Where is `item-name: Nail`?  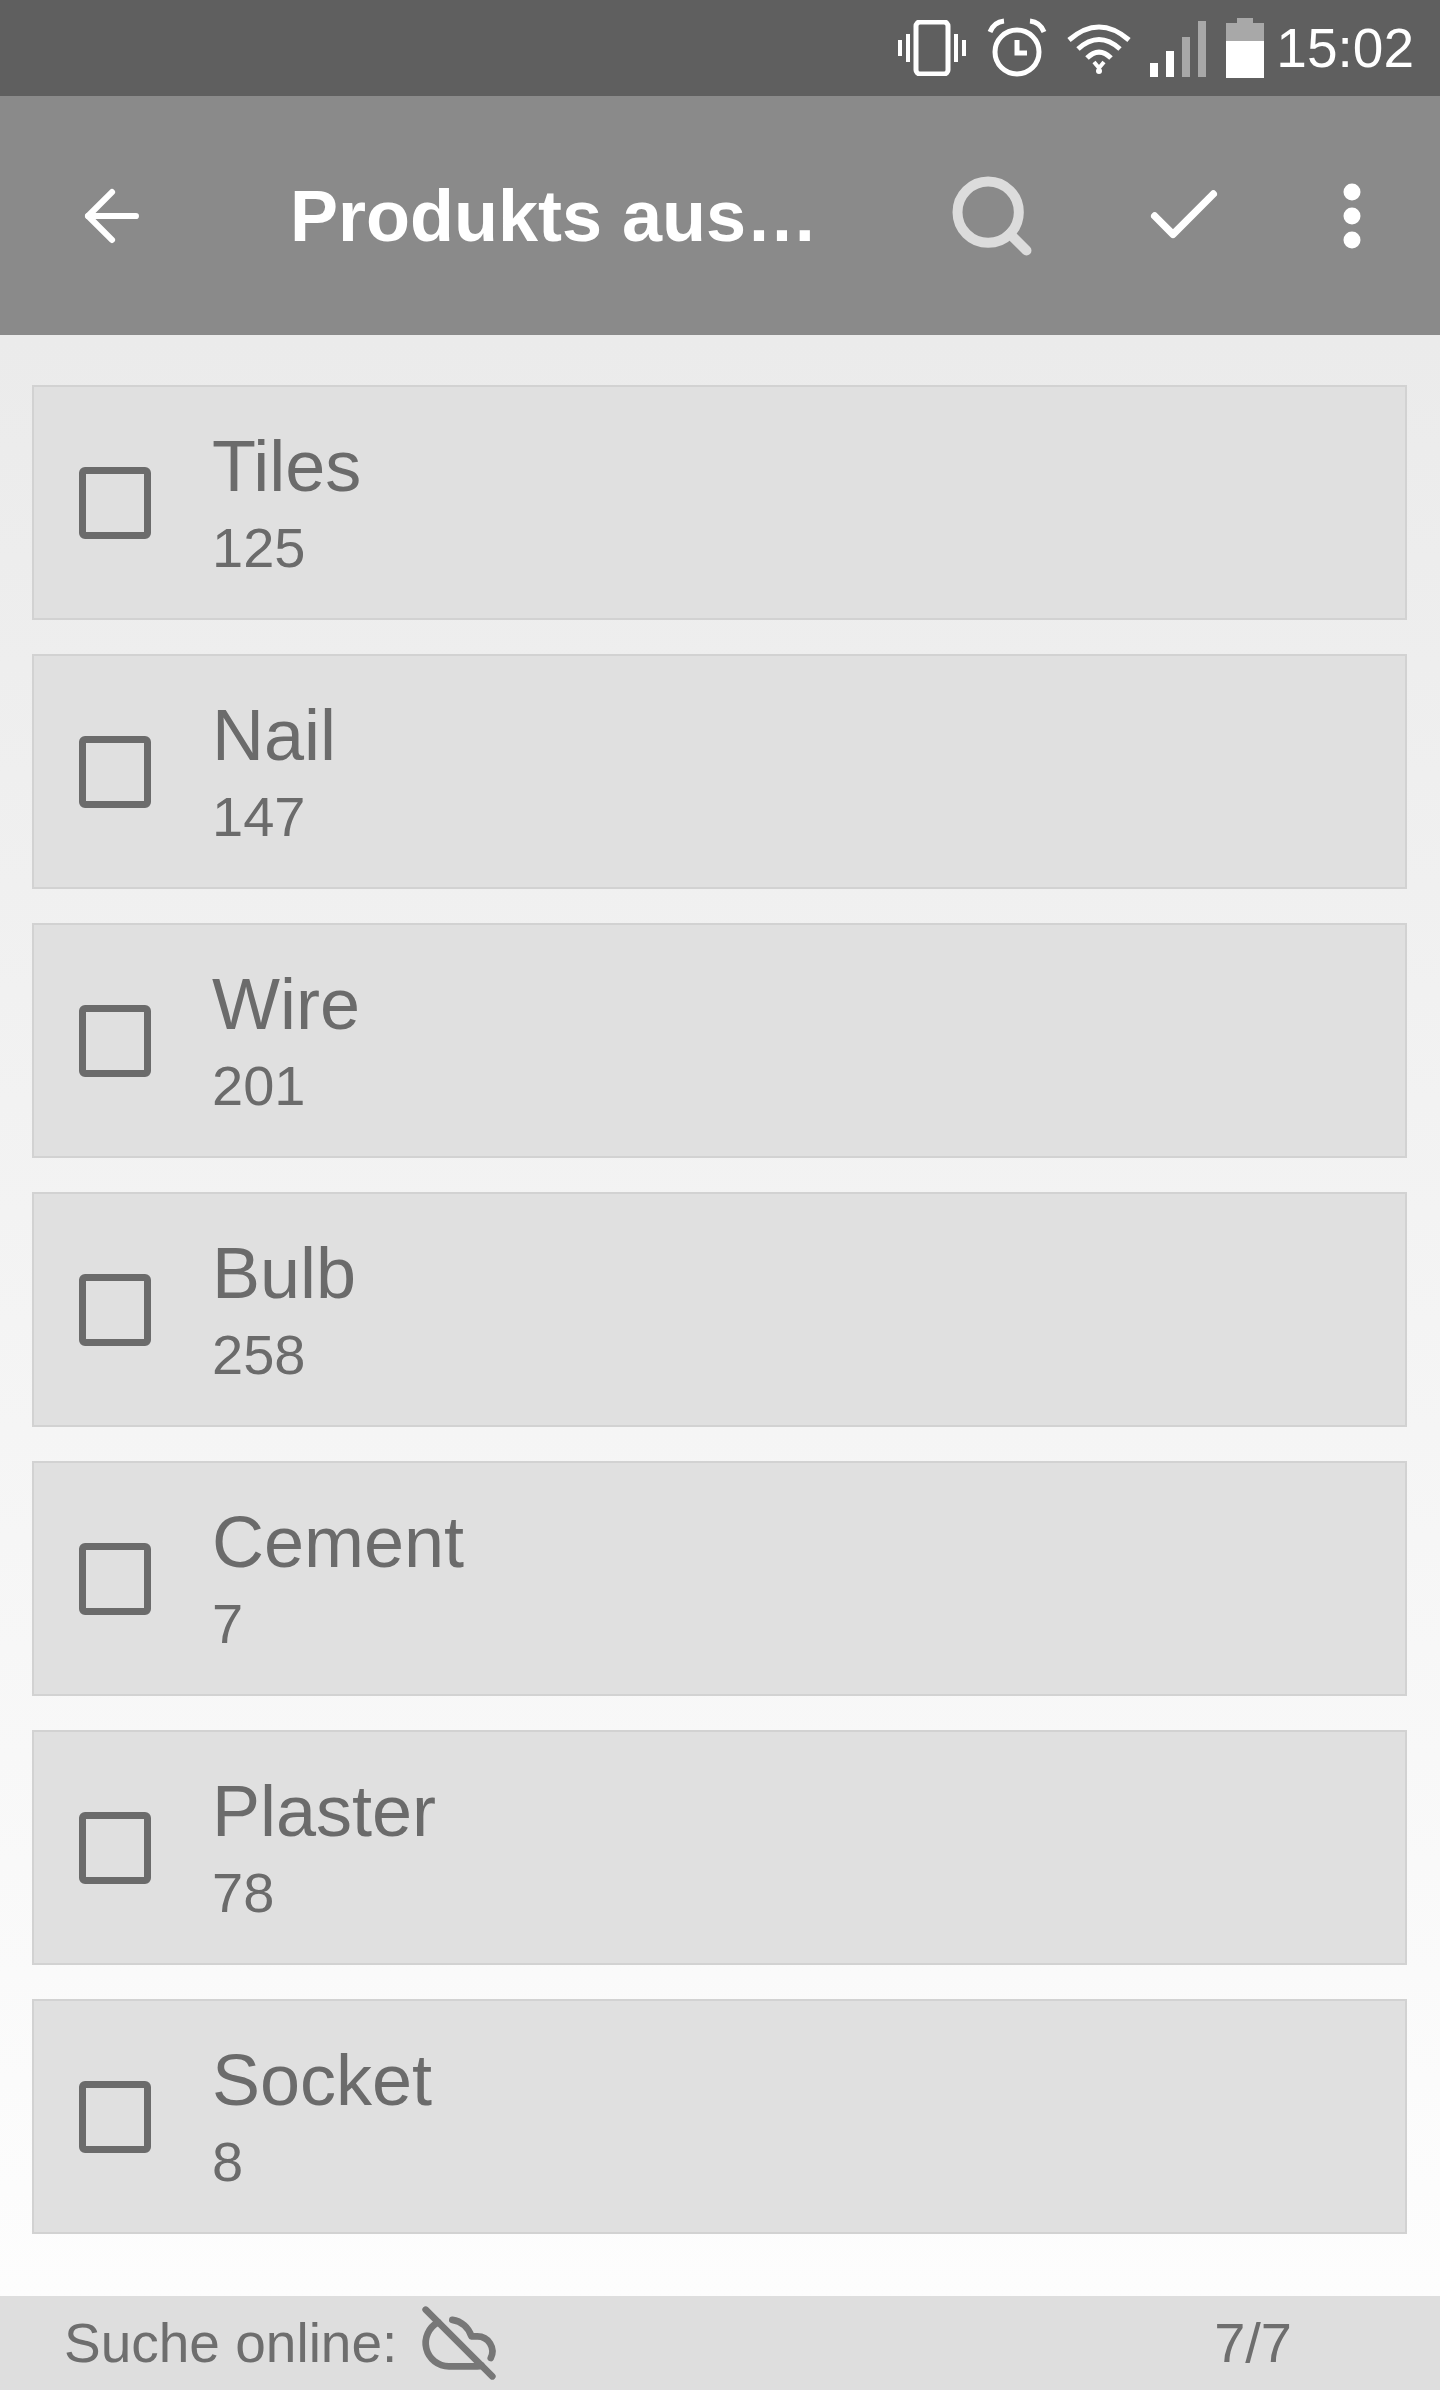
item-name: Nail is located at coordinates (274, 734).